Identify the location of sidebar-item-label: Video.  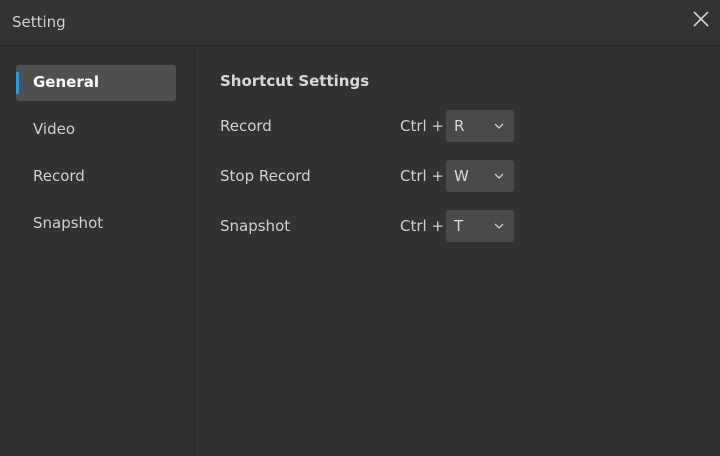
(54, 129).